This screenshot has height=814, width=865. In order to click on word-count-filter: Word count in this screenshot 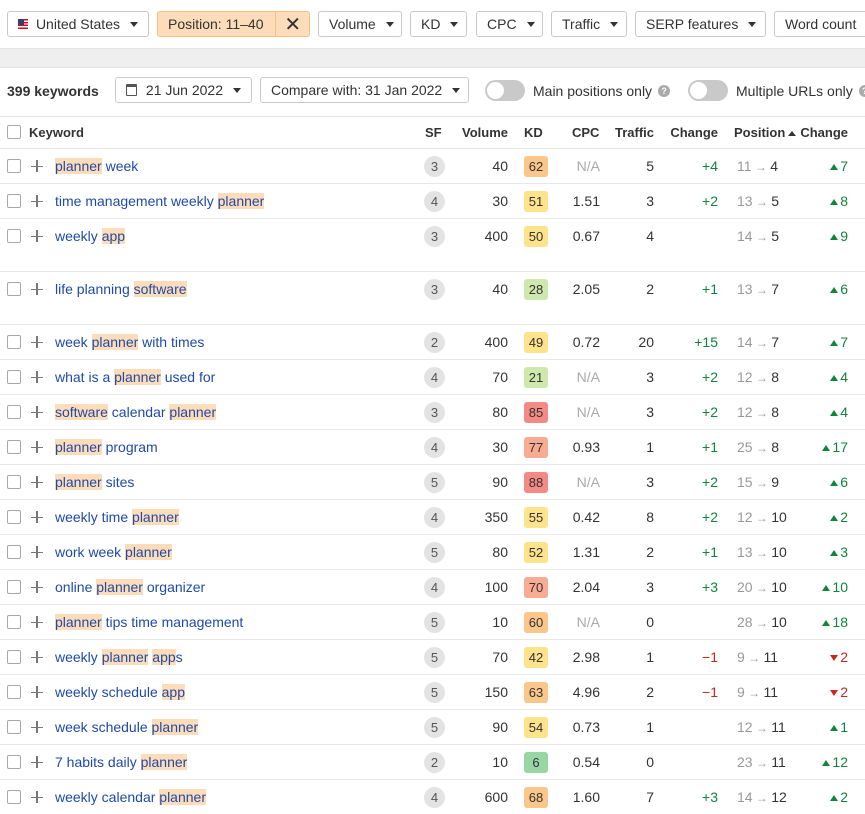, I will do `click(819, 24)`.